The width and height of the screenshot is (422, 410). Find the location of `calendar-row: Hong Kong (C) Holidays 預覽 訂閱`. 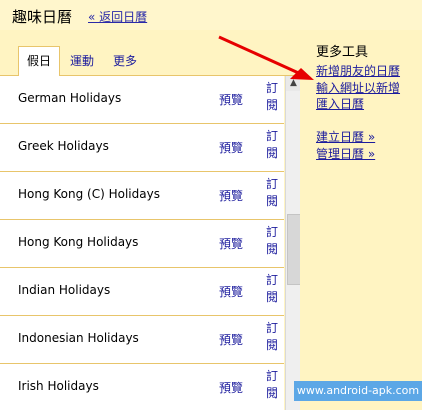

calendar-row: Hong Kong (C) Holidays 預覽 訂閱 is located at coordinates (142, 196).